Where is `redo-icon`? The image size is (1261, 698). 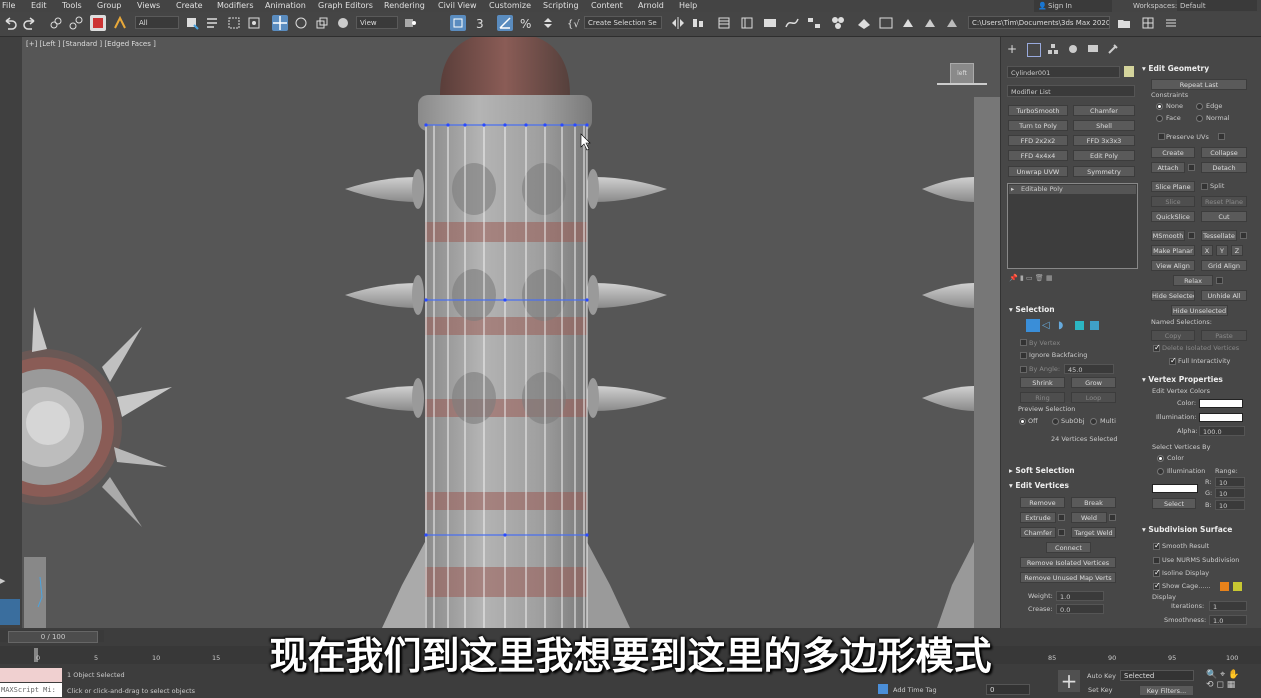
redo-icon is located at coordinates (30, 23).